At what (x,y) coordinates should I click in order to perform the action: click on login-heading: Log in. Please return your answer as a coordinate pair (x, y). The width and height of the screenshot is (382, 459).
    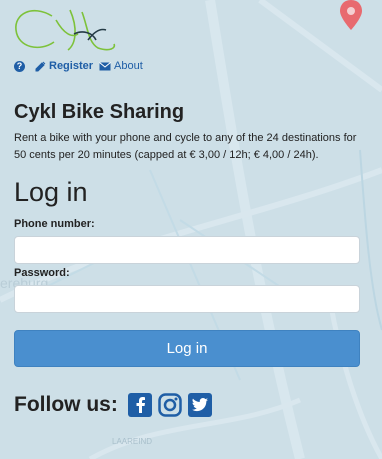
    Looking at the image, I should click on (51, 192).